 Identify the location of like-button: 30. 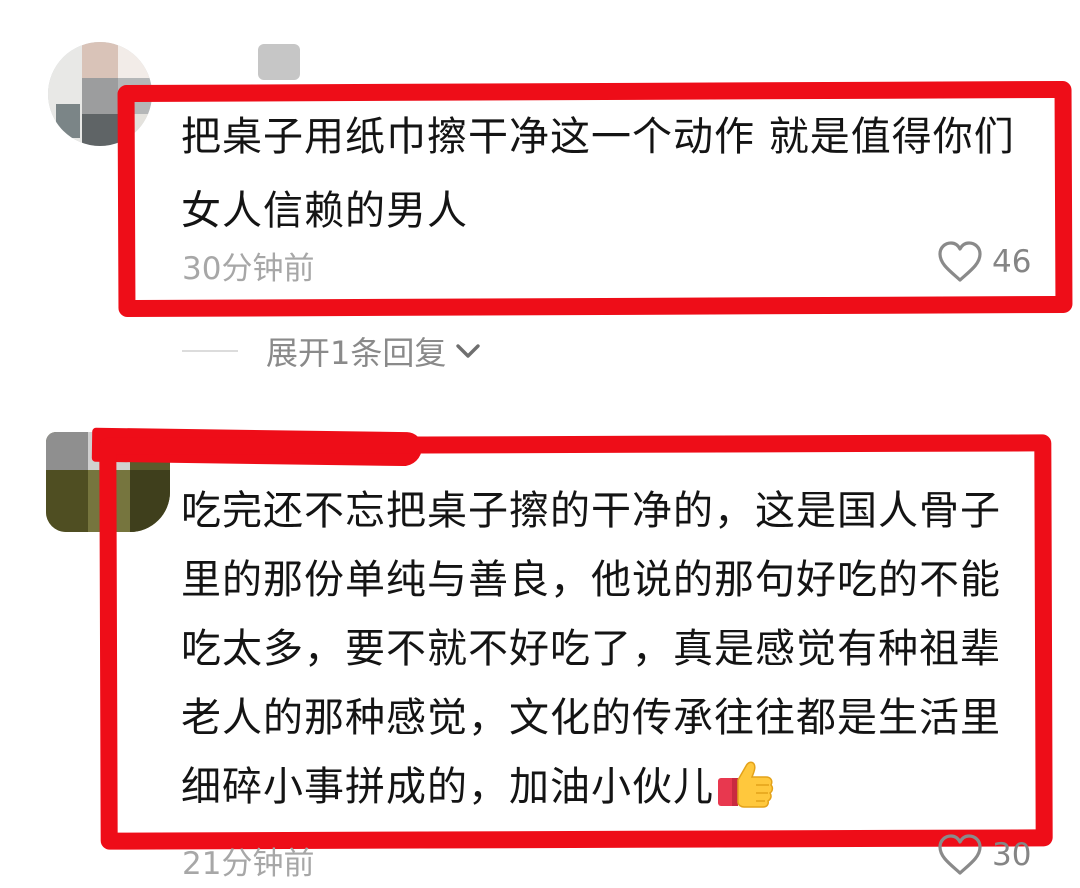
(983, 855).